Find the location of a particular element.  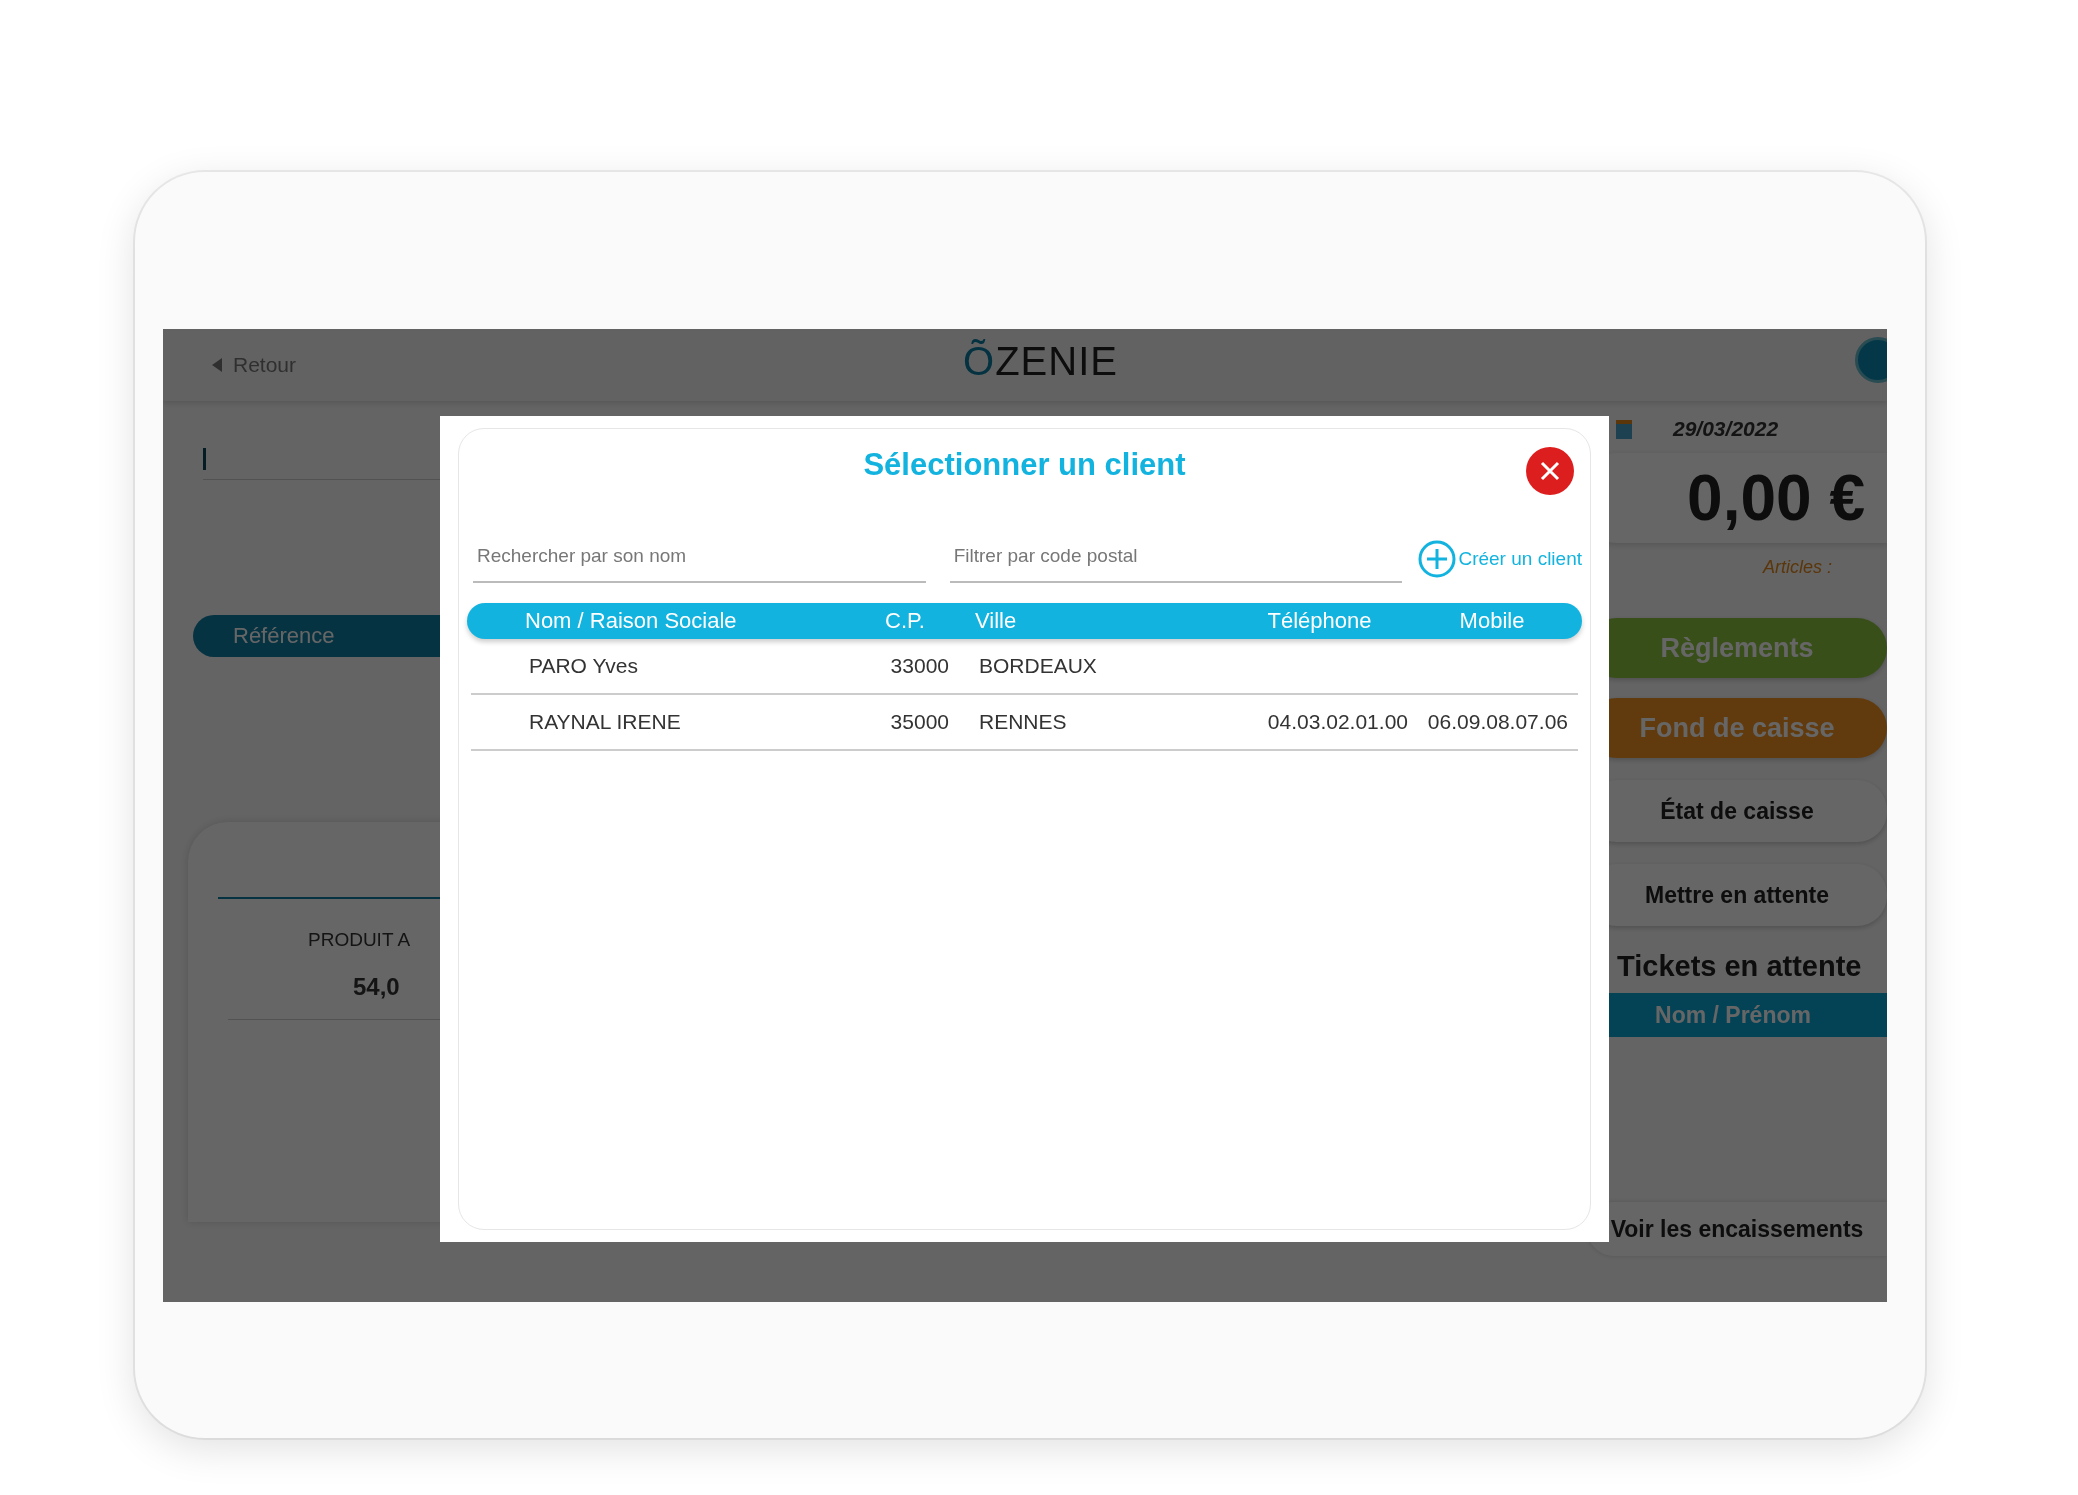

search-field: Rechercher par son nom is located at coordinates (699, 559).